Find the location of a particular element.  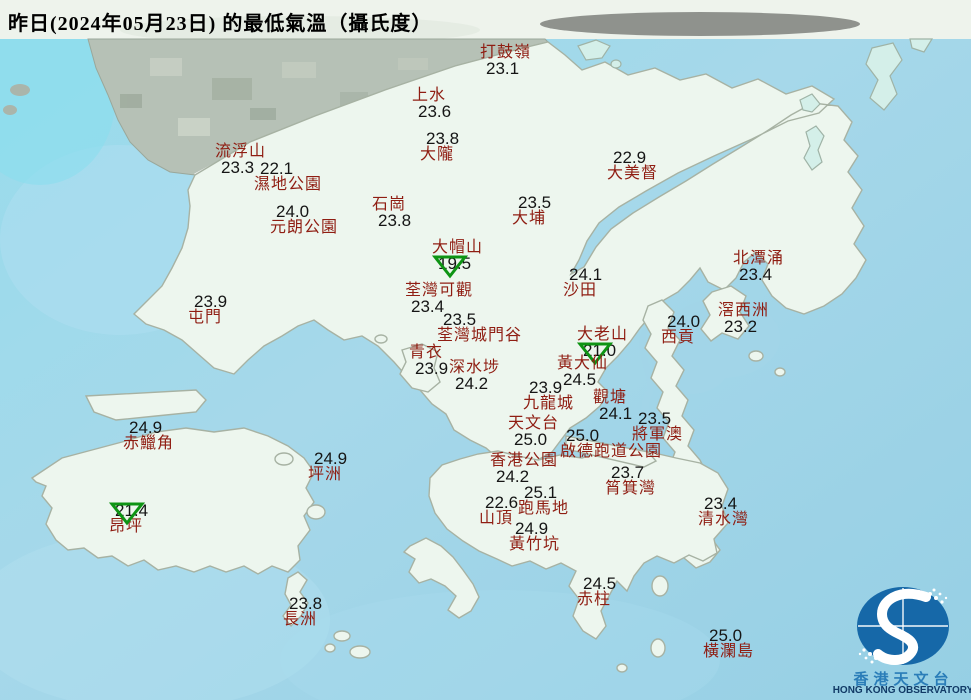

station-min-temp-value: 22.9 is located at coordinates (630, 157).